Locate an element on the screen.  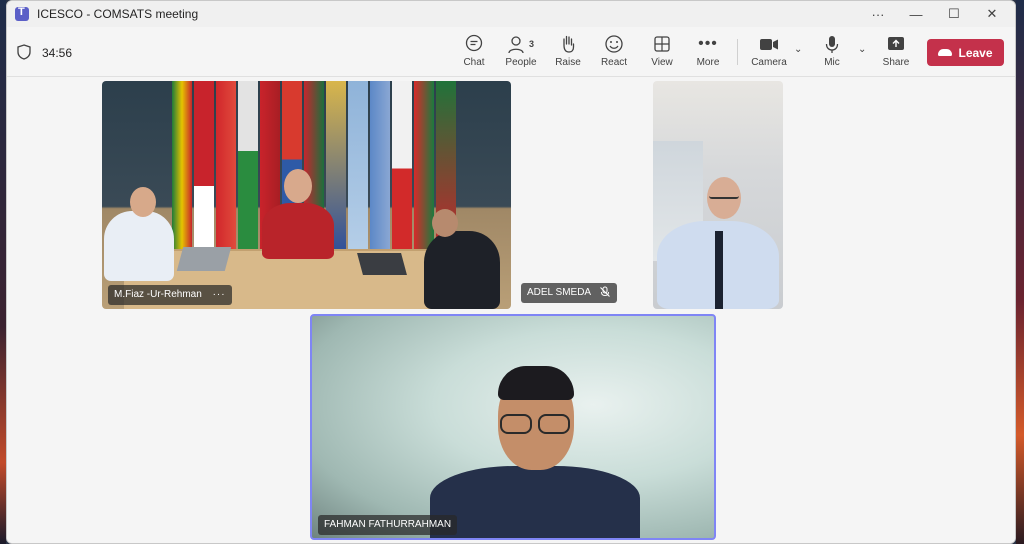
view-label: View is located at coordinates (662, 62).